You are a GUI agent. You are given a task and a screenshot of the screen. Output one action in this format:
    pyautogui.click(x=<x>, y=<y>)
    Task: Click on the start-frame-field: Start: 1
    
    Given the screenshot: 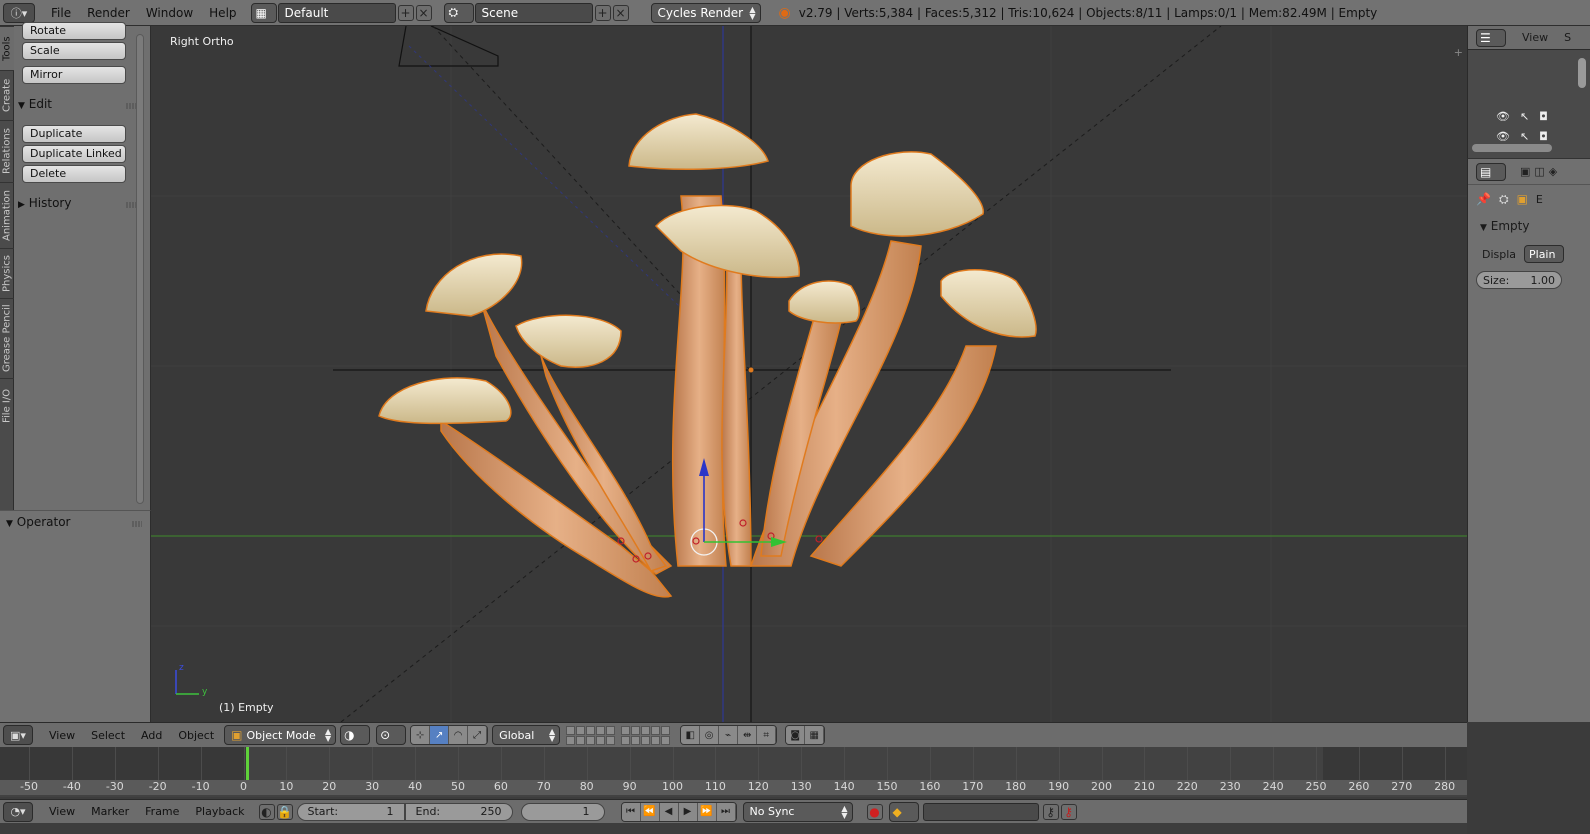 What is the action you would take?
    pyautogui.click(x=350, y=811)
    